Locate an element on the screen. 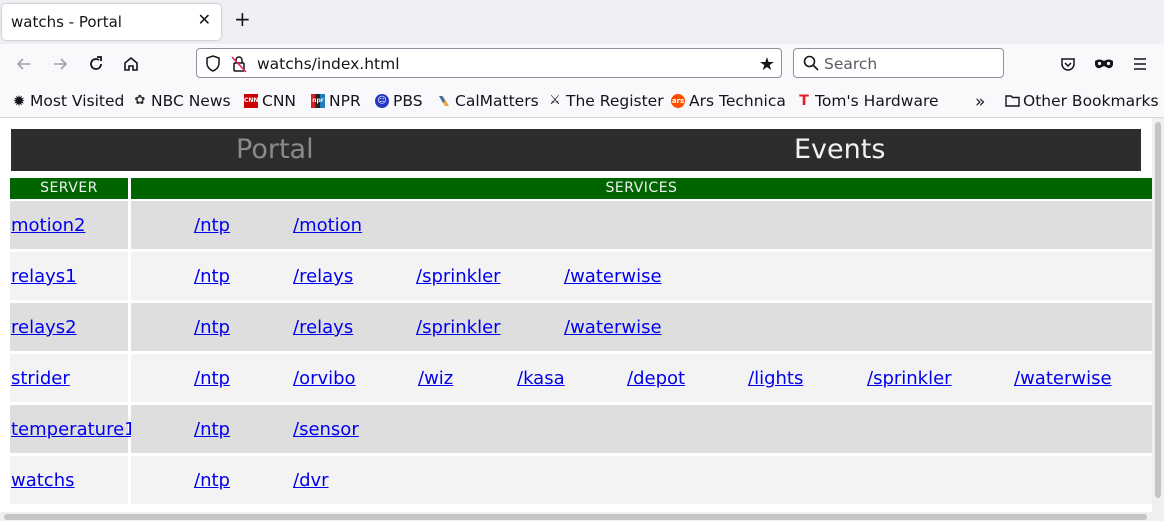  bookmark-the-register: ⚔ The Register is located at coordinates (605, 101).